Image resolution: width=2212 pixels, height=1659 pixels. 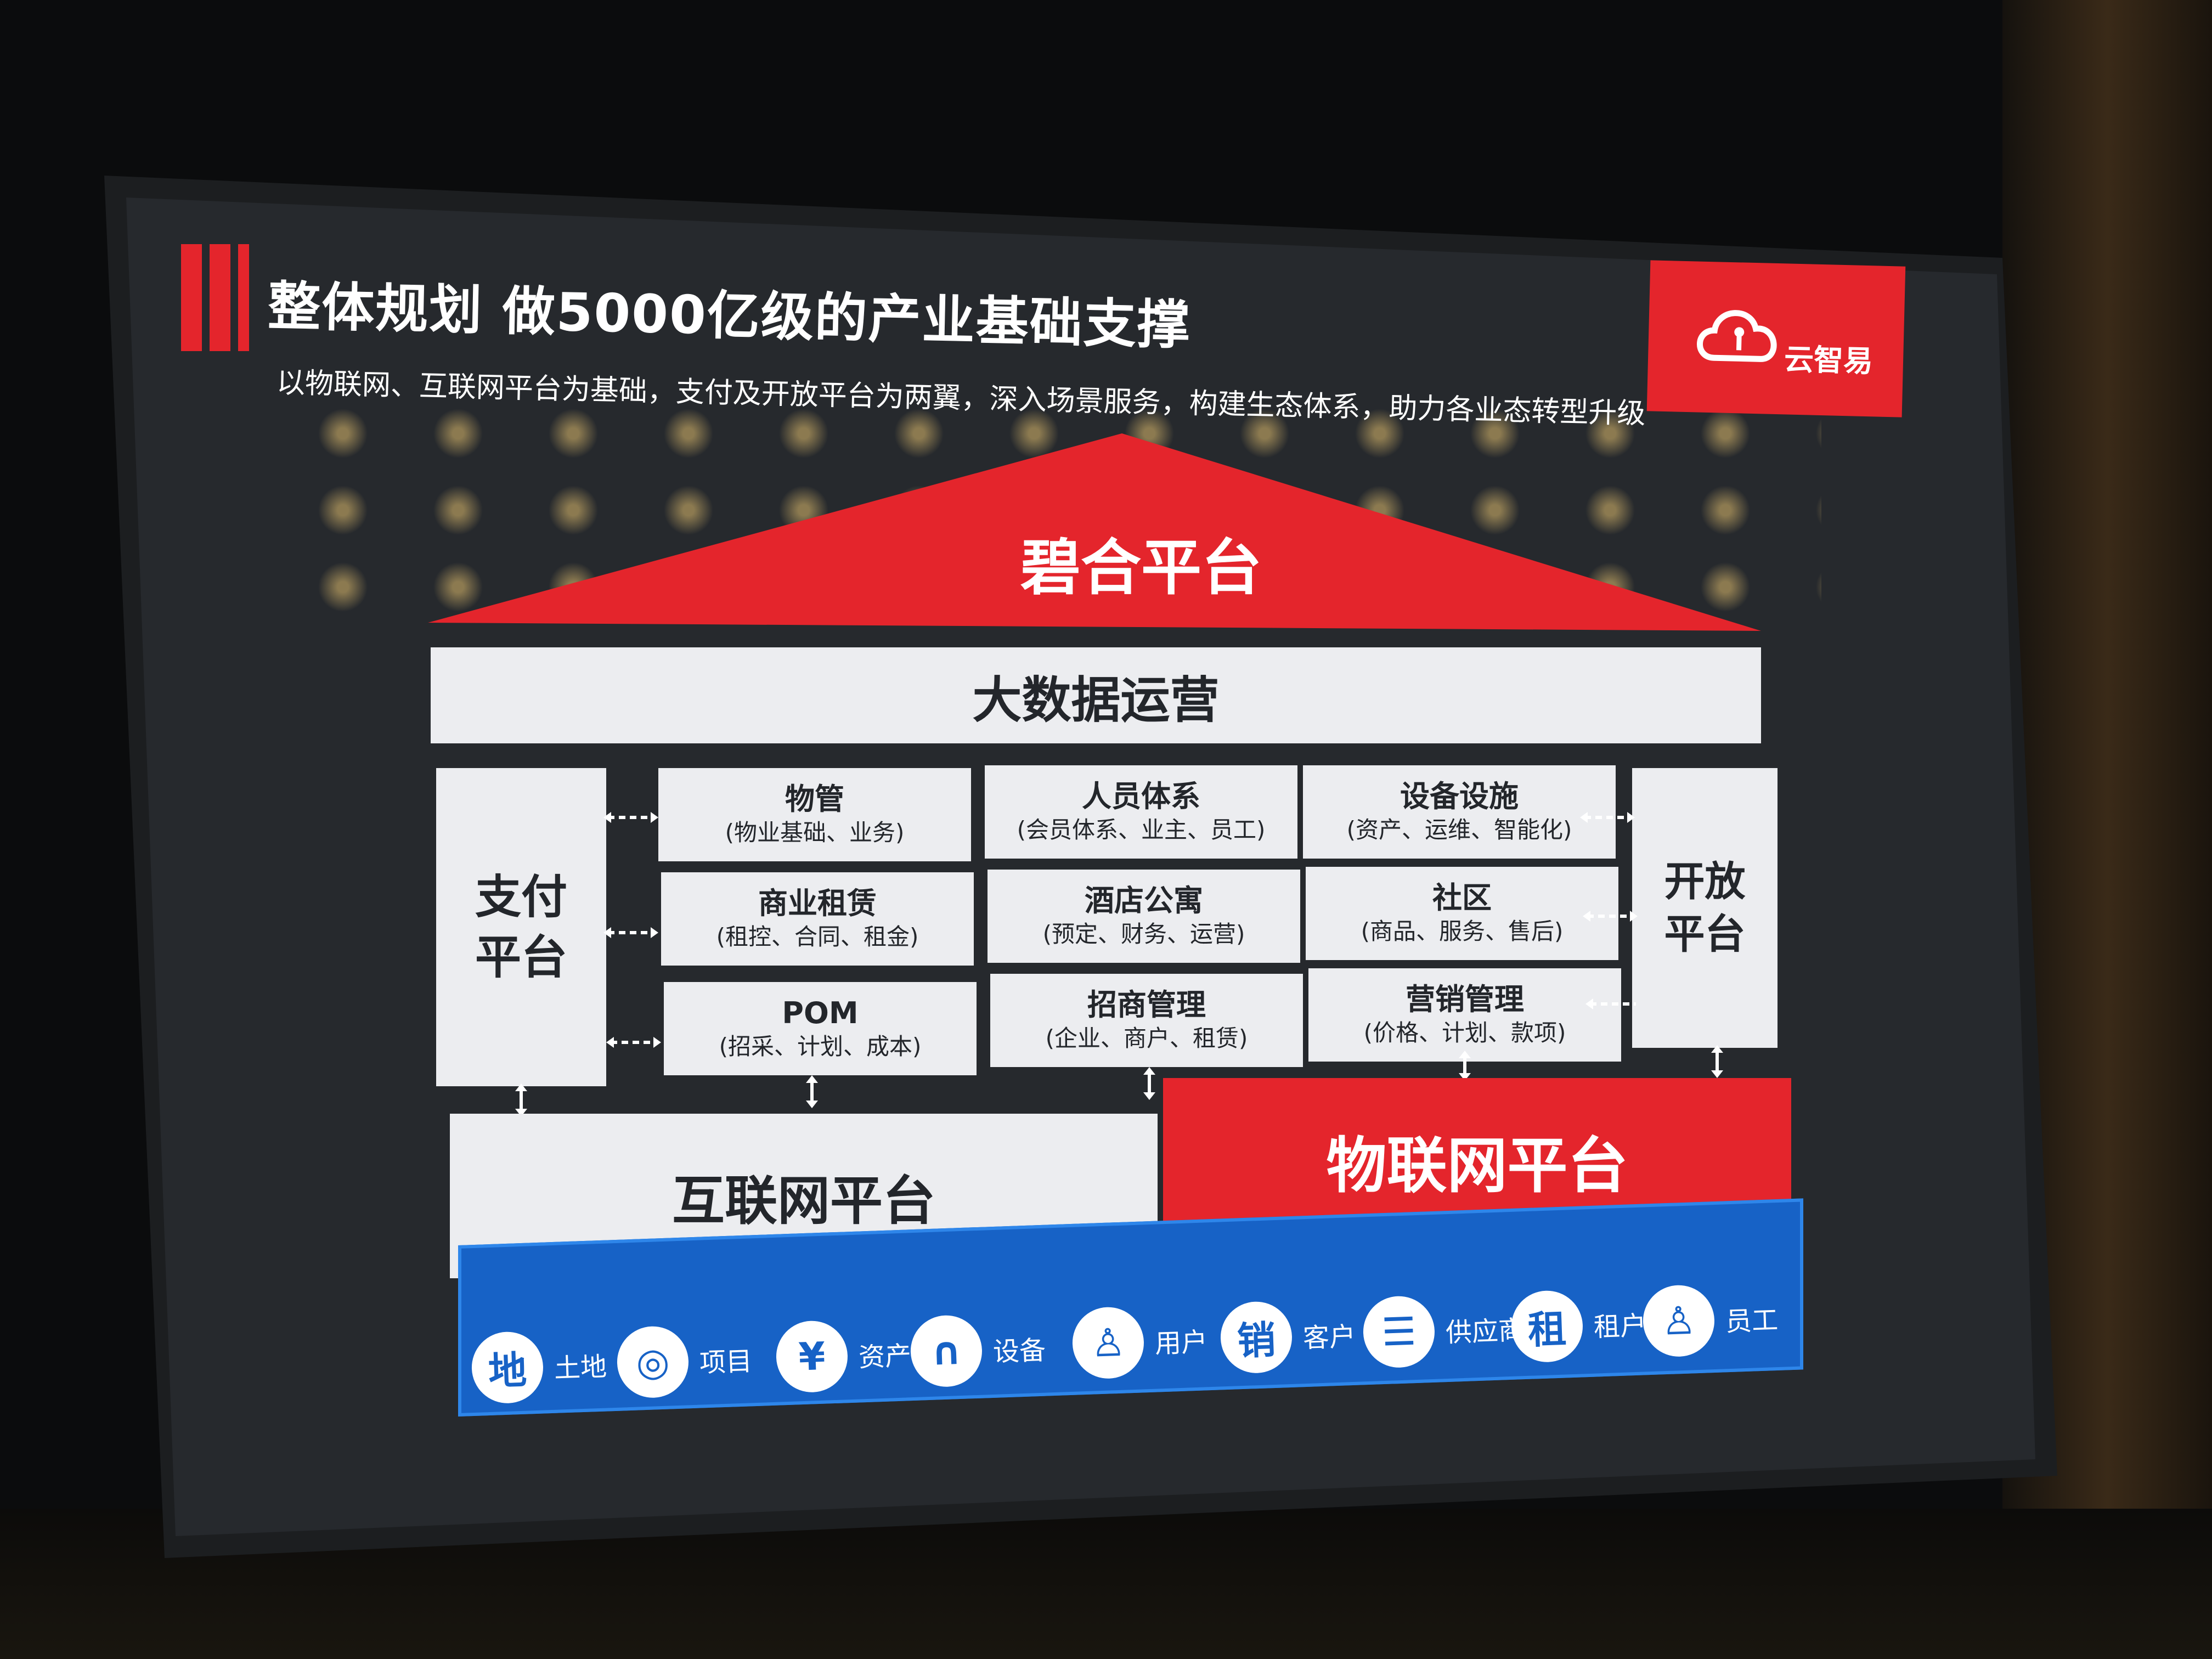 I want to click on arrow-left-row1, so click(x=630, y=818).